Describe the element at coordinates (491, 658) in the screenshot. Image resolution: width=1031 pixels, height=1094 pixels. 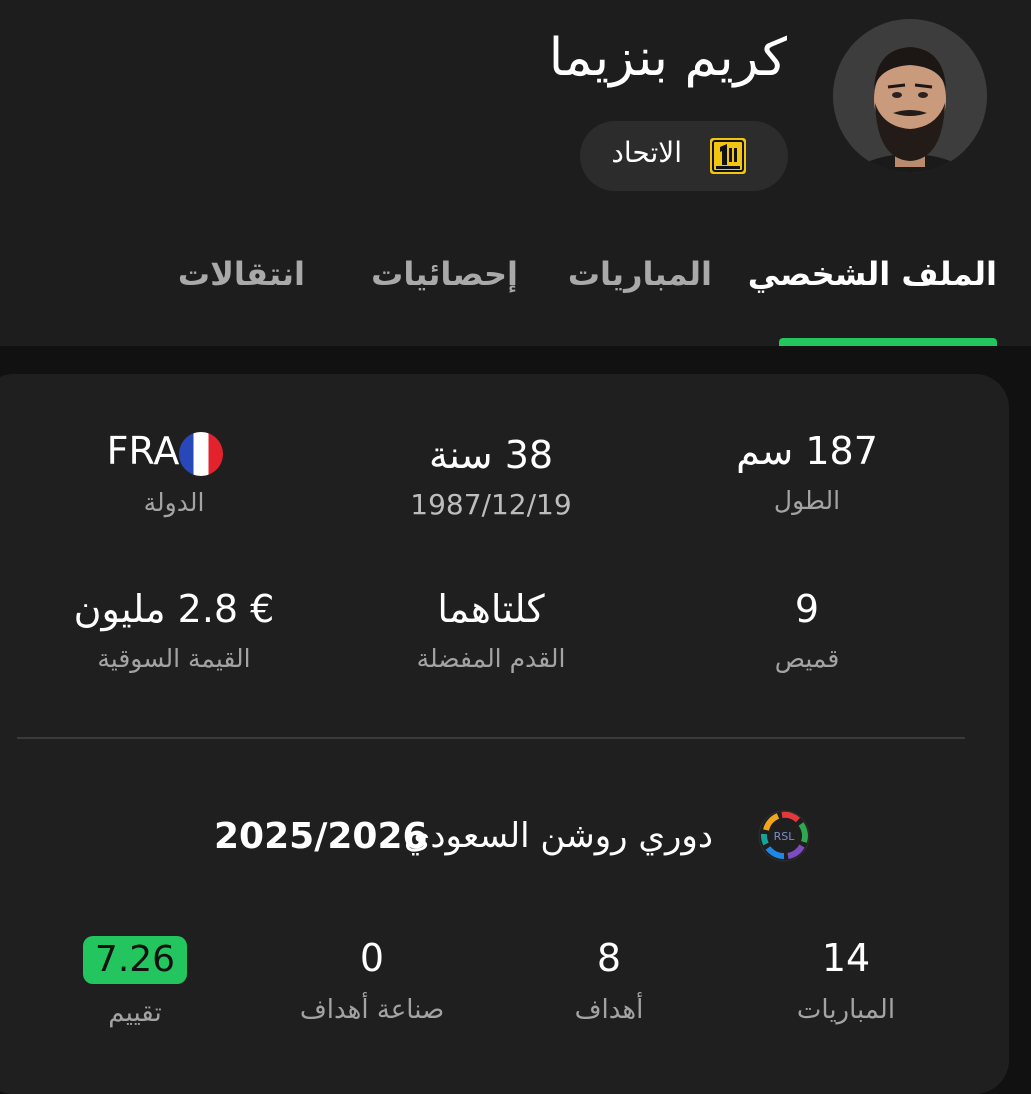
I see `preferred-foot-label: القدم المفضلة` at that location.